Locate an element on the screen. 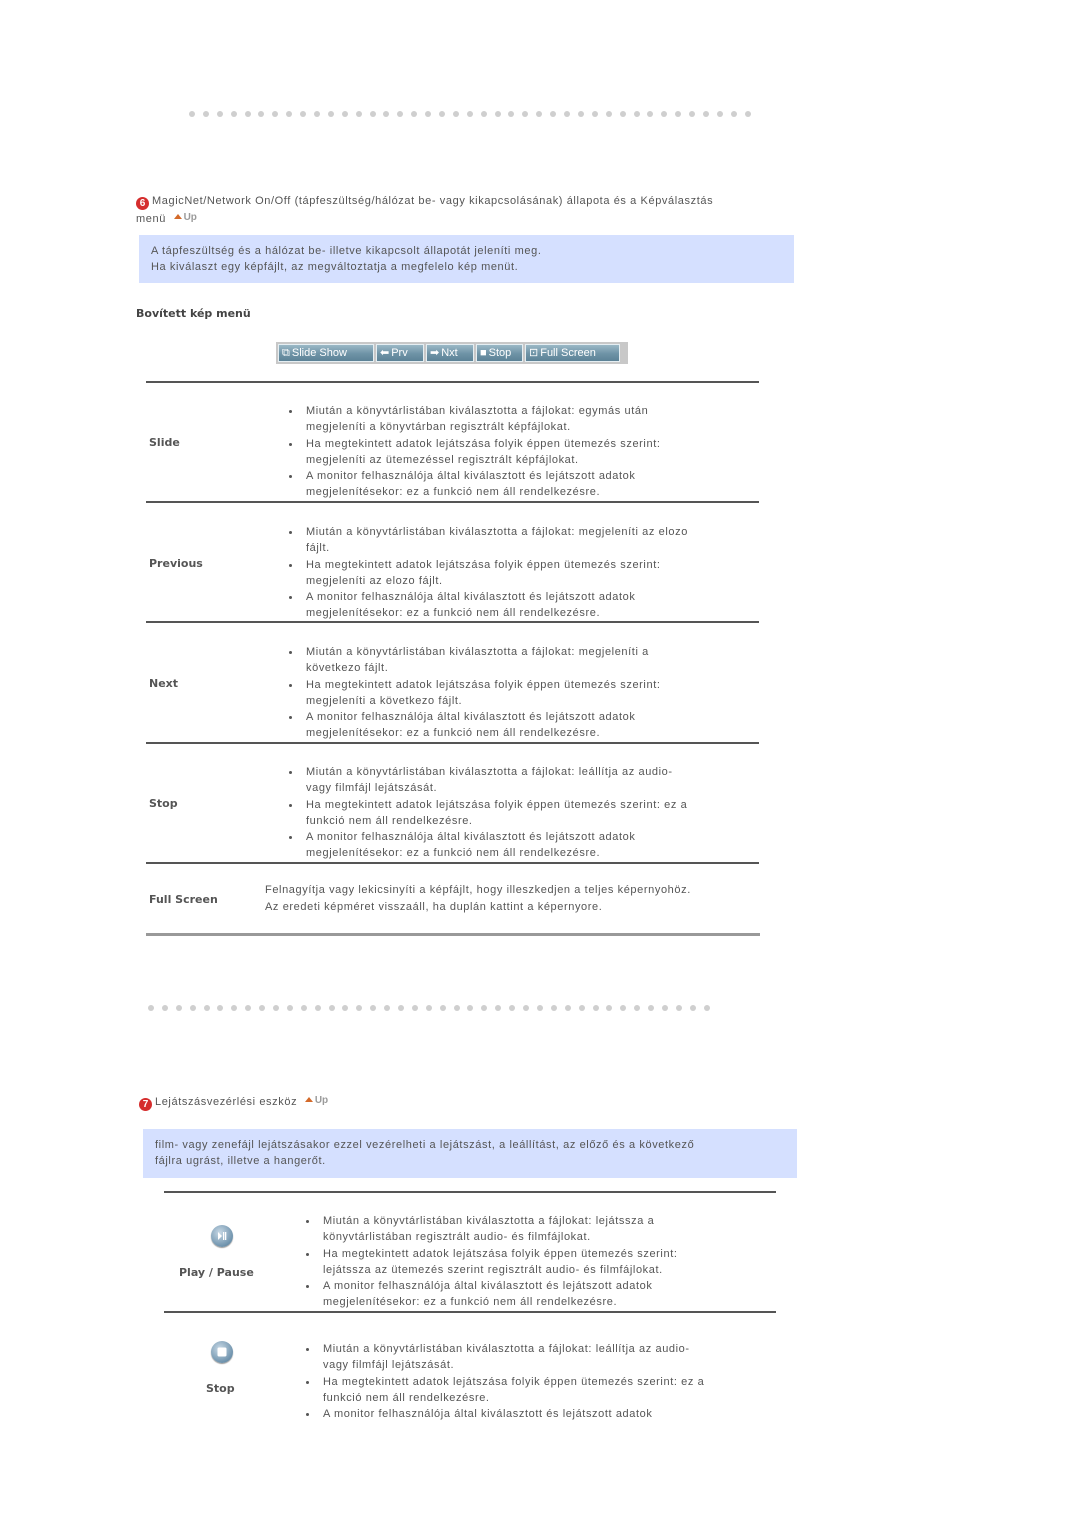 This screenshot has width=1080, height=1527. stop-label: Stop is located at coordinates (500, 353).